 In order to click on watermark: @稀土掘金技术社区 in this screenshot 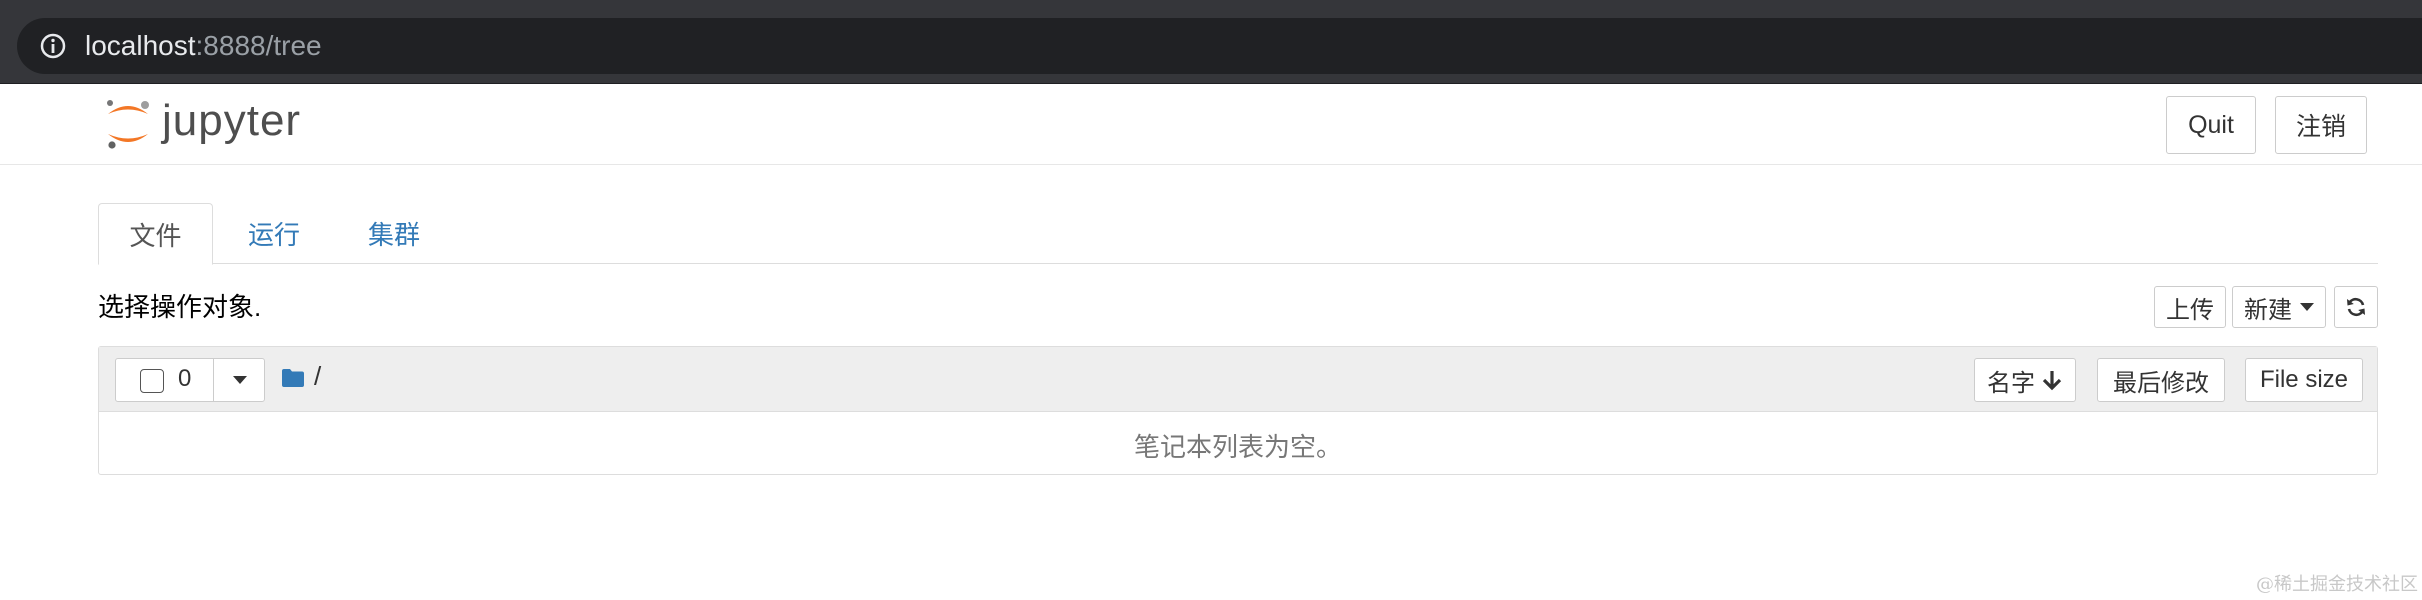, I will do `click(2337, 584)`.